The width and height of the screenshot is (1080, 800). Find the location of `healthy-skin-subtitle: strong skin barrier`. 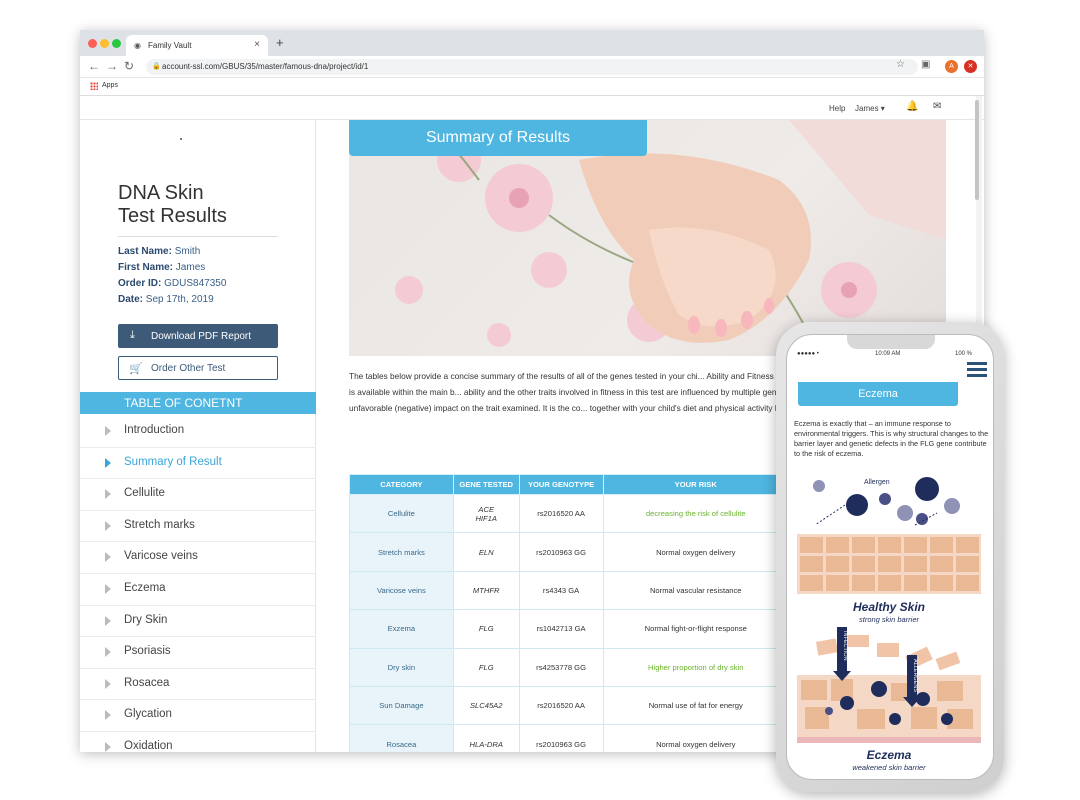

healthy-skin-subtitle: strong skin barrier is located at coordinates (889, 619).